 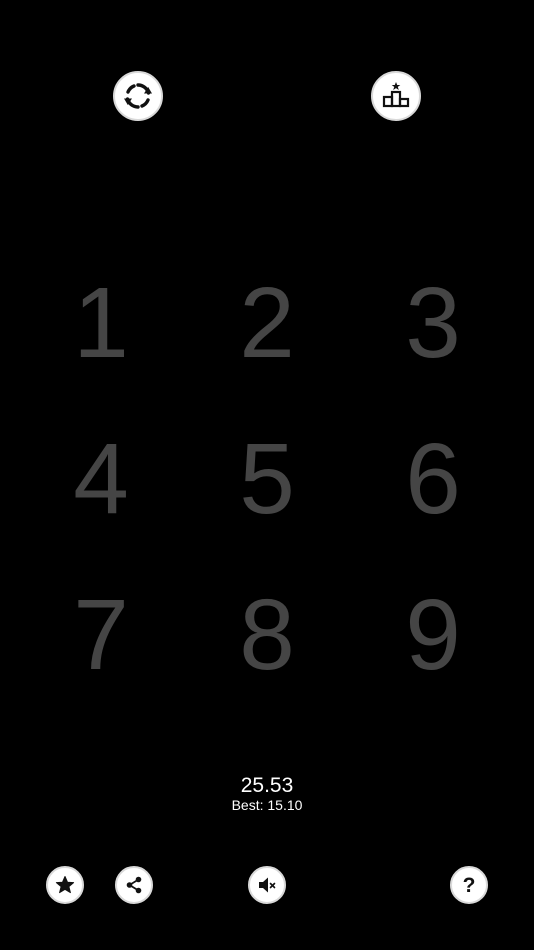 I want to click on best-time: Best: 15.10, so click(x=267, y=805).